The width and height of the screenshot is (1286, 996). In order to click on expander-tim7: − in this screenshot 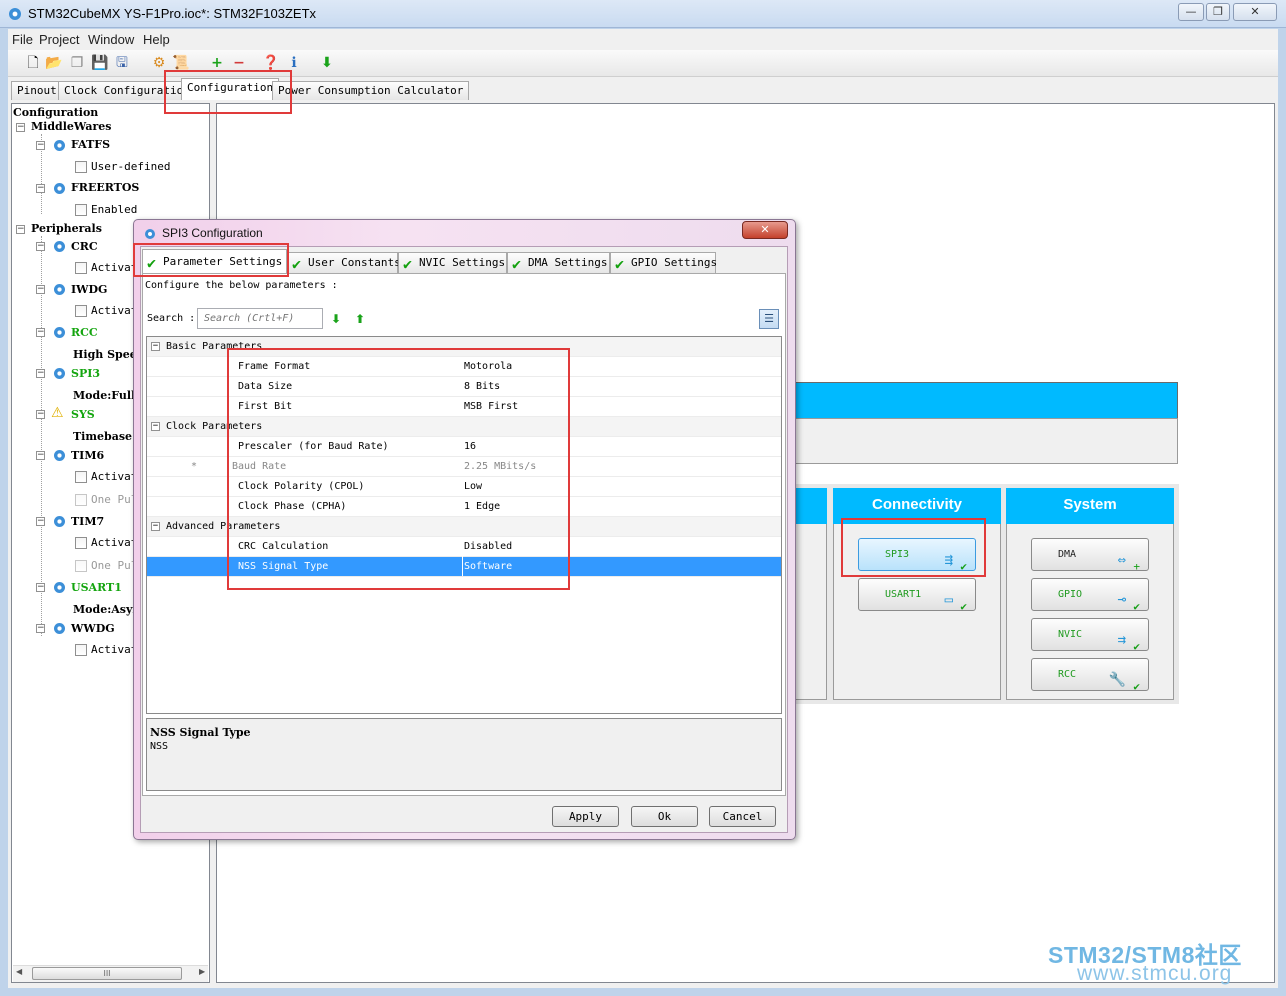, I will do `click(40, 521)`.